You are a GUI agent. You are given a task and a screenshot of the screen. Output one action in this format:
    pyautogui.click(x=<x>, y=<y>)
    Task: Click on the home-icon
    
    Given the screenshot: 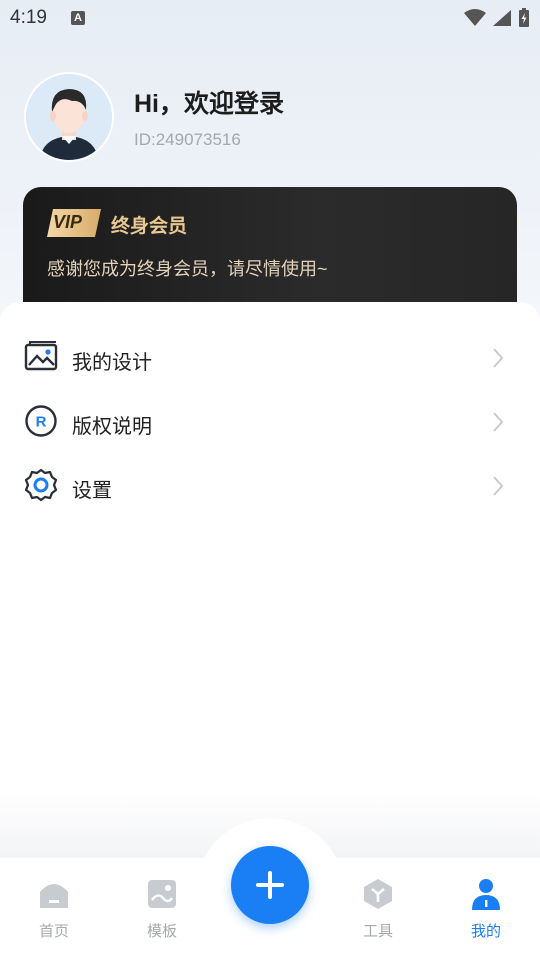 What is the action you would take?
    pyautogui.click(x=54, y=896)
    